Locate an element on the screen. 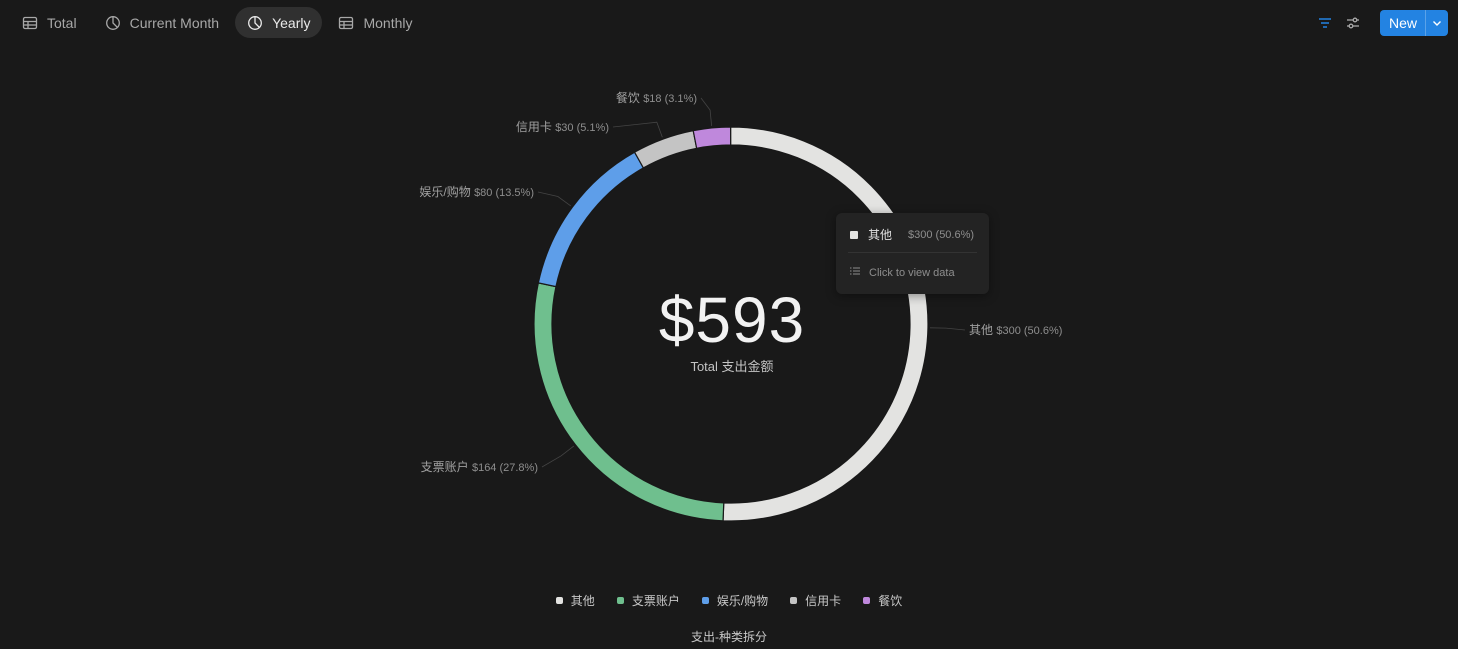 This screenshot has height=649, width=1458. legend-label: 支票账户 is located at coordinates (655, 601).